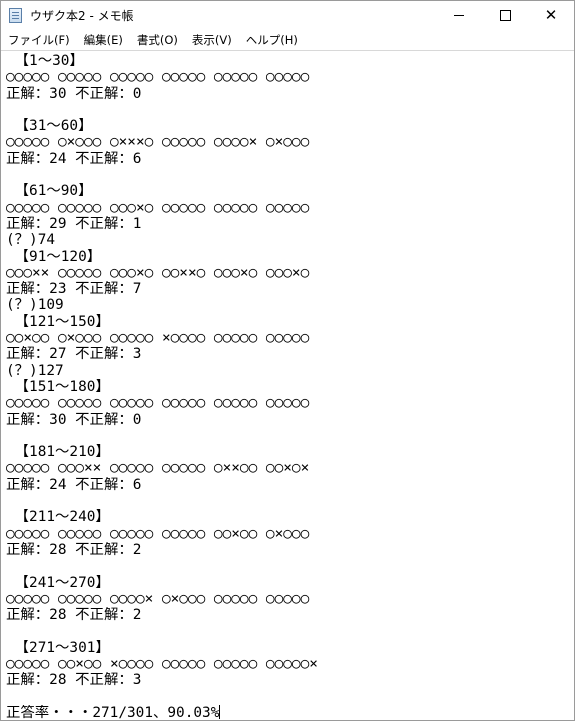 This screenshot has width=575, height=721. What do you see at coordinates (15, 15) in the screenshot?
I see `notepad-icon` at bounding box center [15, 15].